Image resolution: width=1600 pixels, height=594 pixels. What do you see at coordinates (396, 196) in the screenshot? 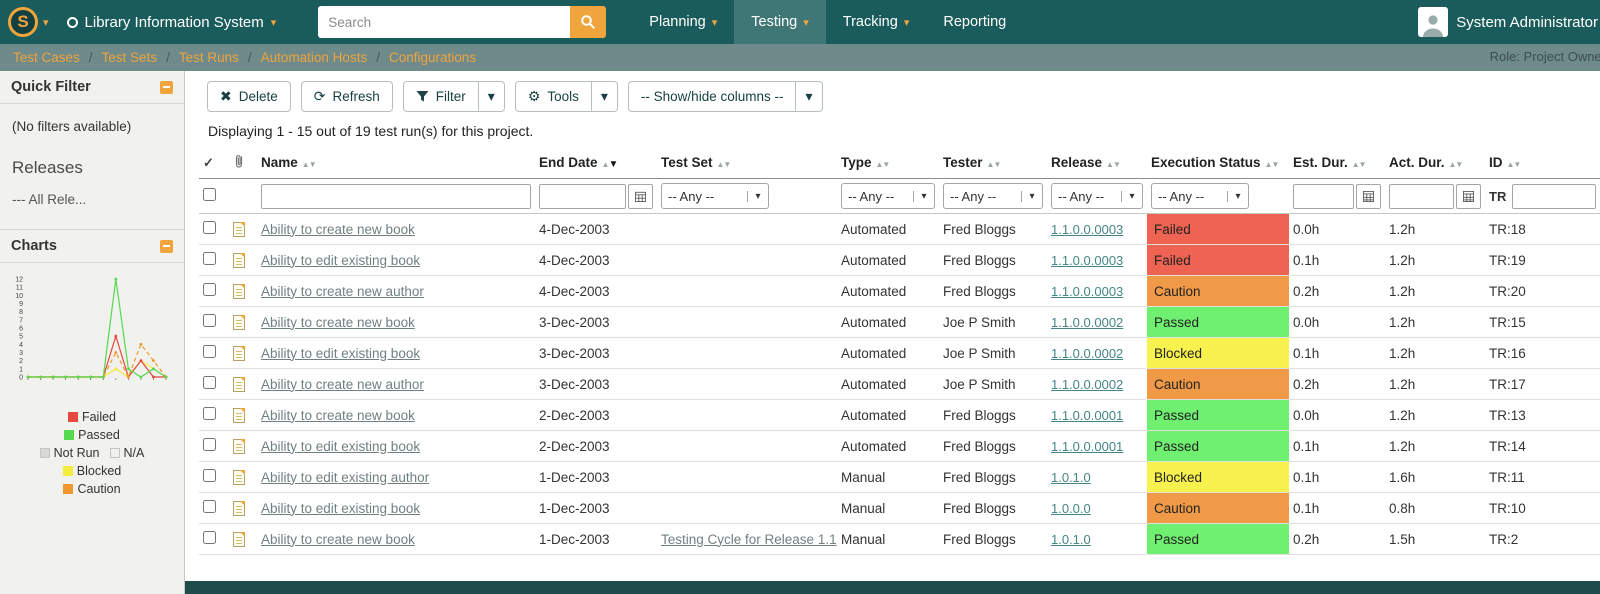
I see `name-filter-input` at bounding box center [396, 196].